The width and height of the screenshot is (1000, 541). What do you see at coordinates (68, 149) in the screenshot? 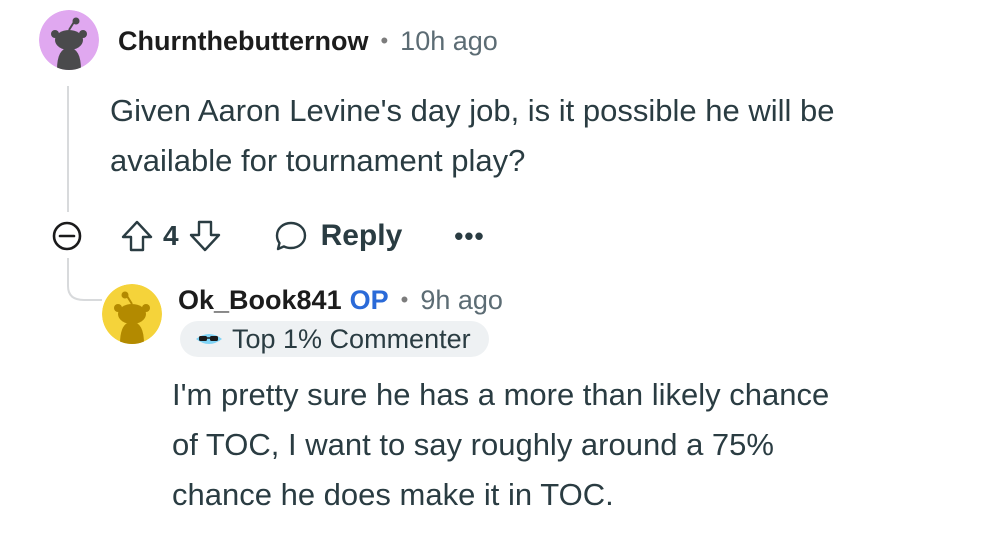
I see `thread-line` at bounding box center [68, 149].